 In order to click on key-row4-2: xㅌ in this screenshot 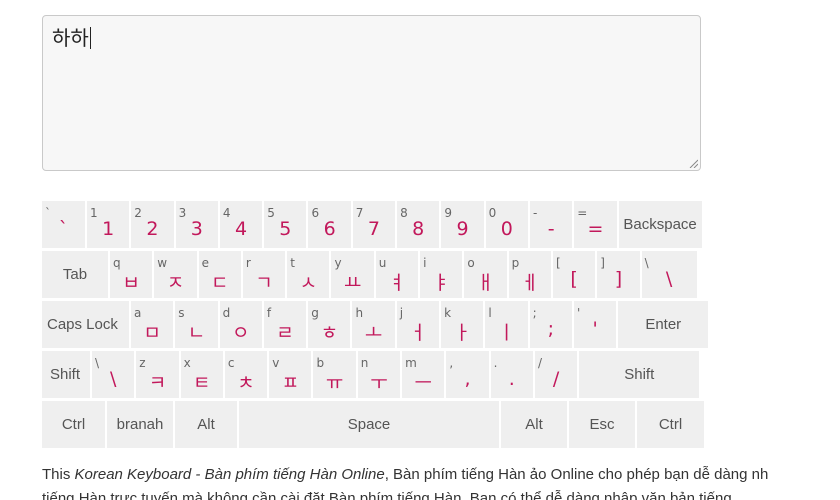, I will do `click(201, 374)`.